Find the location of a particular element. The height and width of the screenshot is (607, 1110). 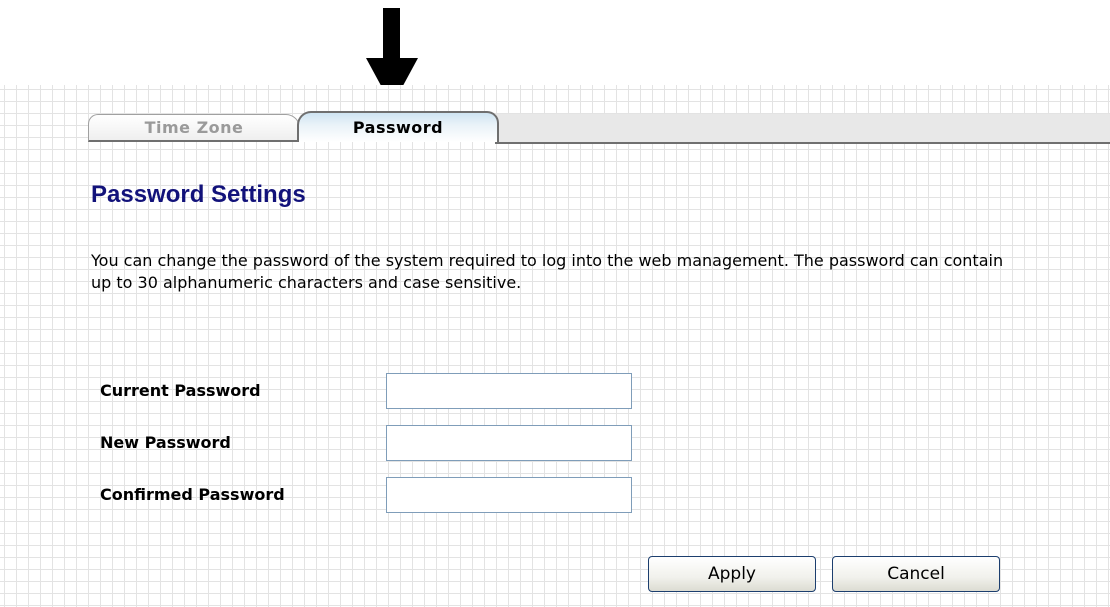

confirmed-password-label: Confirmed Password is located at coordinates (192, 494).